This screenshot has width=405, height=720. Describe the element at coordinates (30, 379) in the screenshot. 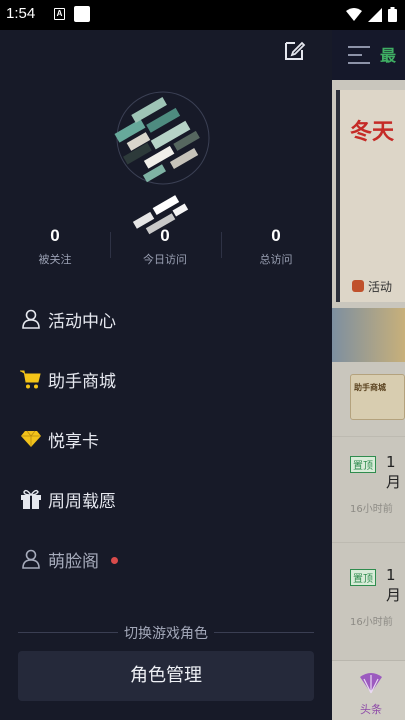

I see `cart-icon` at that location.